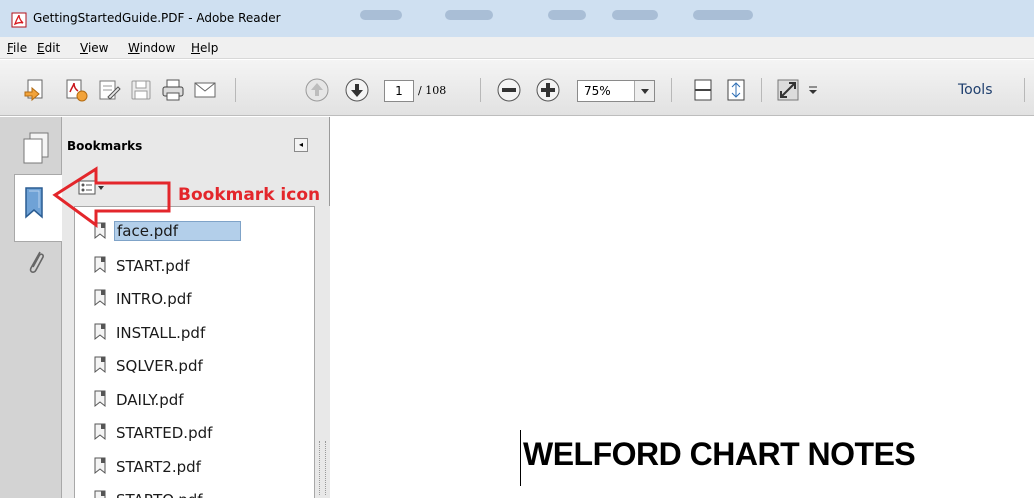 The image size is (1034, 498). Describe the element at coordinates (249, 195) in the screenshot. I see `annotation-label: Bookmark icon` at that location.